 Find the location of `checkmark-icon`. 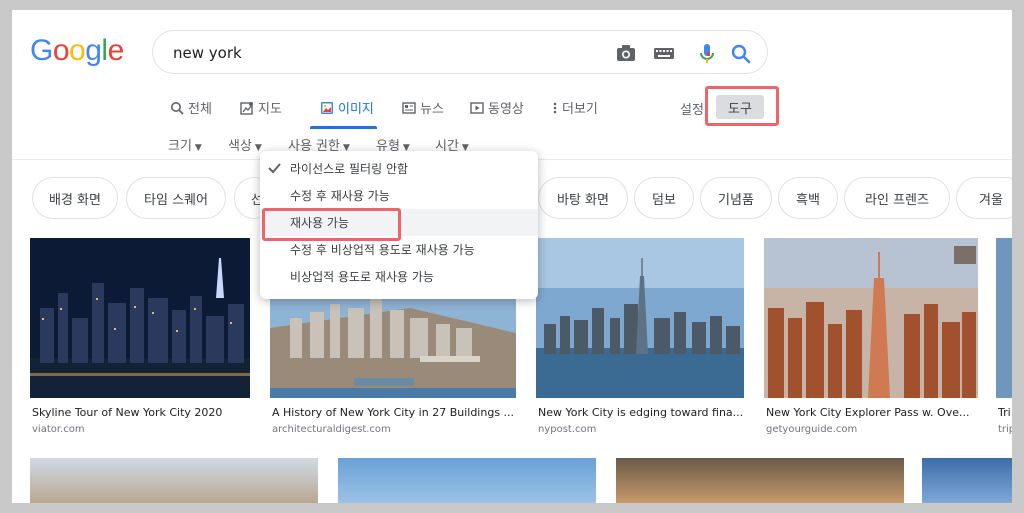

checkmark-icon is located at coordinates (274, 168).